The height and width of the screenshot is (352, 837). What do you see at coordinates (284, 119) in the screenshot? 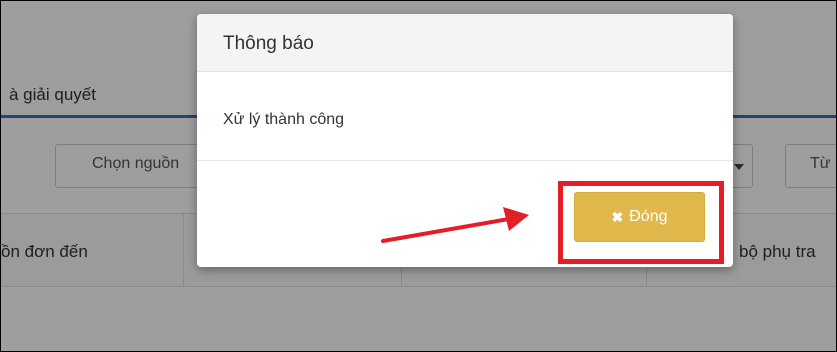
I see `dialog-message: Xử lý thành công` at bounding box center [284, 119].